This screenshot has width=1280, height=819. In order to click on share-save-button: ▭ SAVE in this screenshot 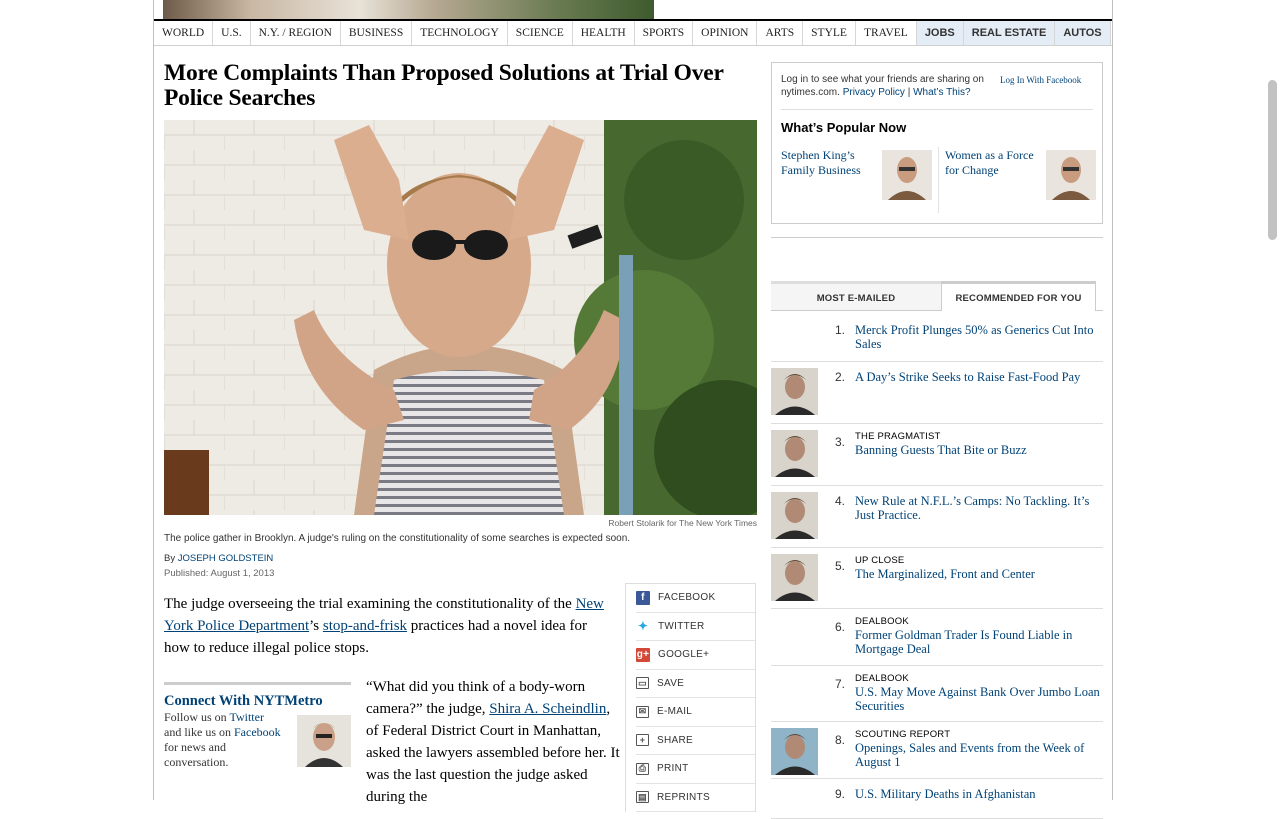, I will do `click(695, 684)`.